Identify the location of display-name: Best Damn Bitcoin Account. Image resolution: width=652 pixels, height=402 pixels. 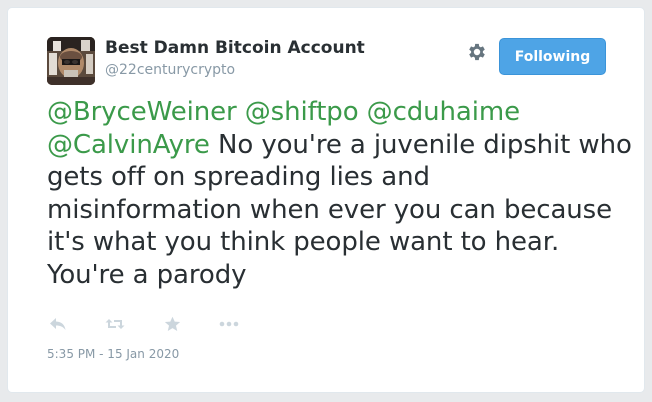
(235, 48).